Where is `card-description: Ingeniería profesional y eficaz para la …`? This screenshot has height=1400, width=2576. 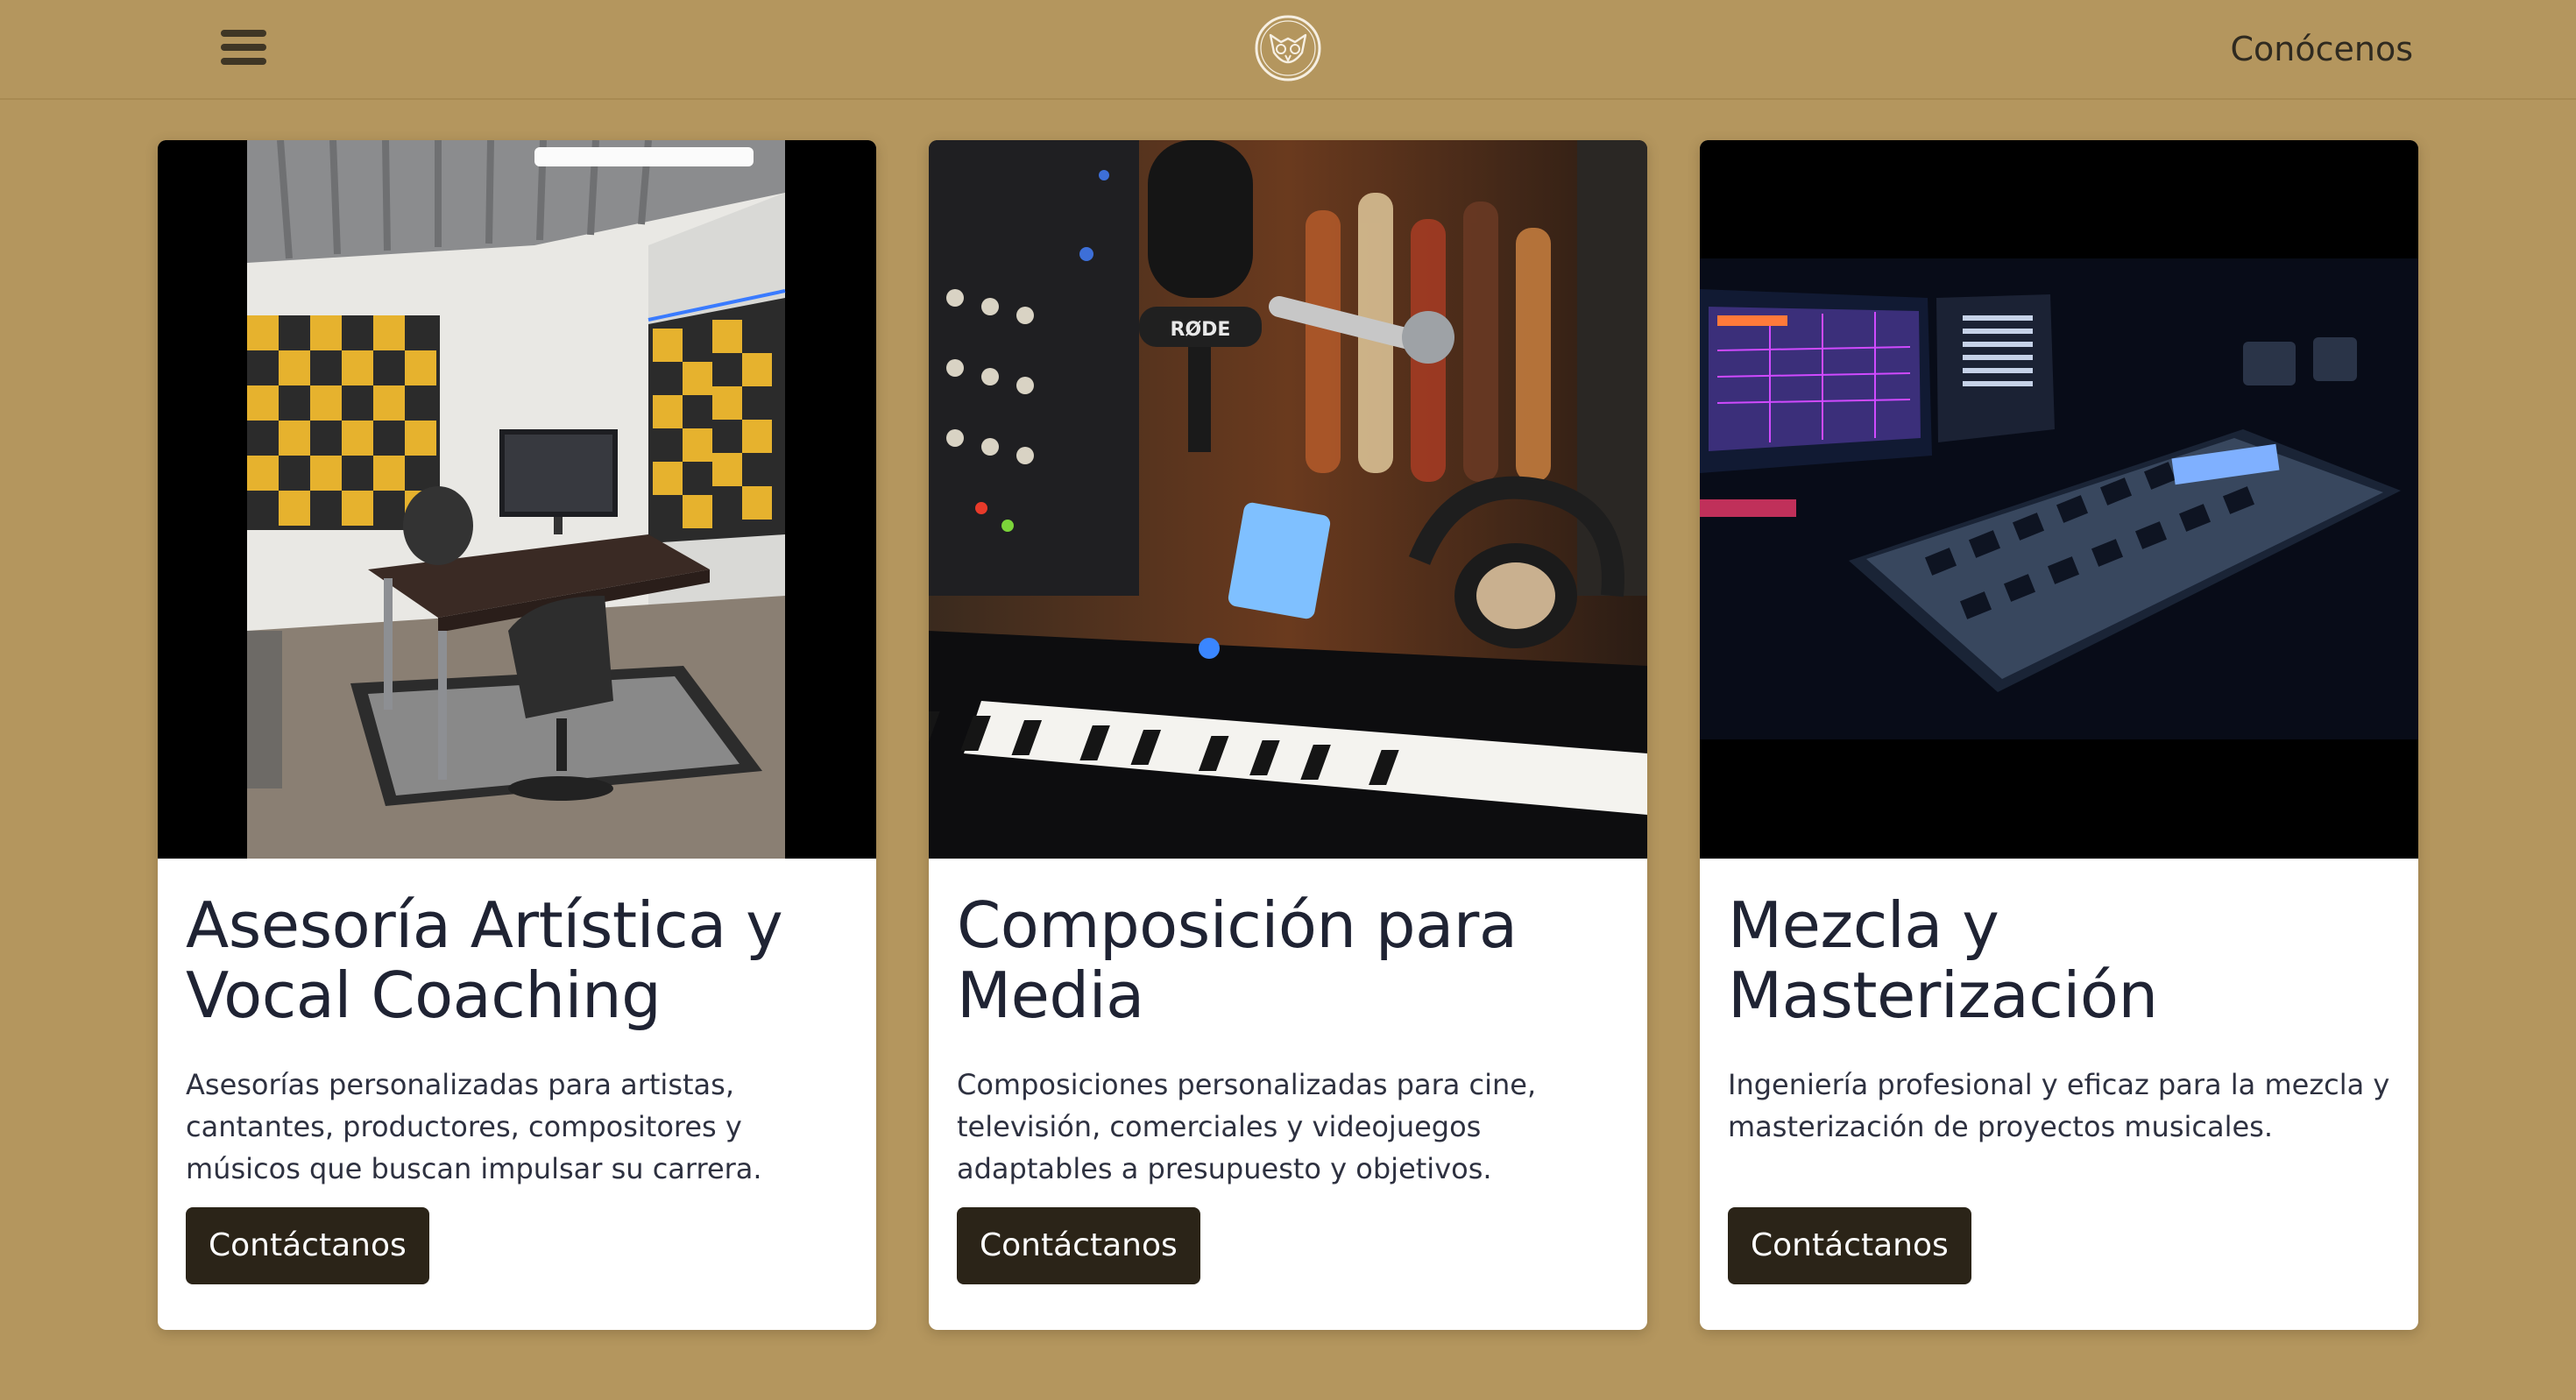 card-description: Ingeniería profesional y eficaz para la … is located at coordinates (2059, 1105).